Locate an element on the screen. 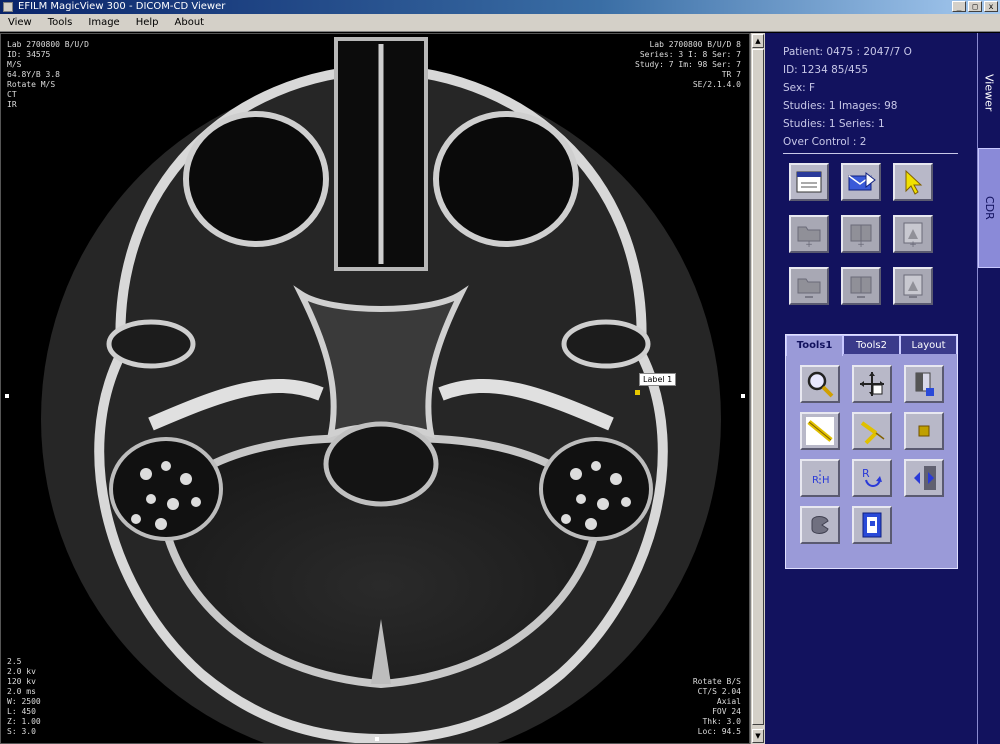 The height and width of the screenshot is (744, 1000). reset-icon is located at coordinates (820, 525).